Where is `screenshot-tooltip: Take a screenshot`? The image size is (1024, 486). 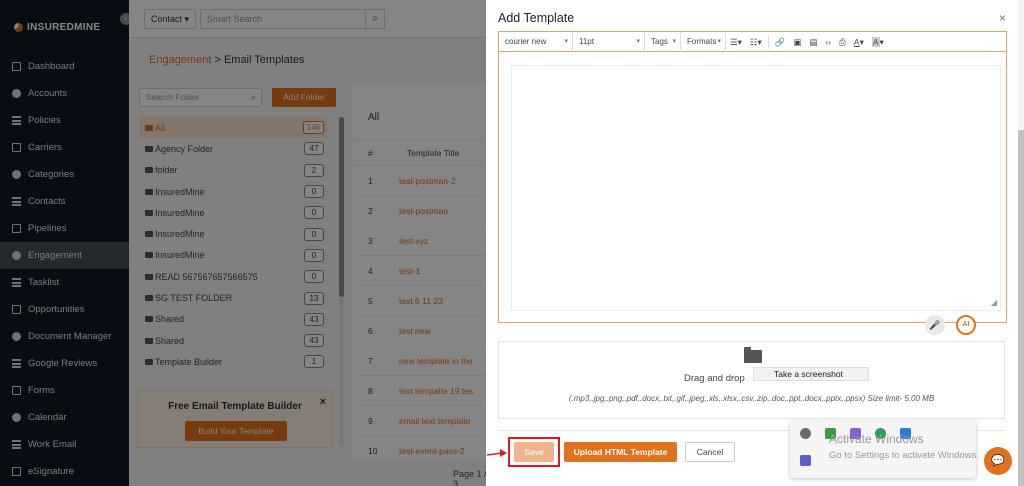
screenshot-tooltip: Take a screenshot is located at coordinates (811, 374).